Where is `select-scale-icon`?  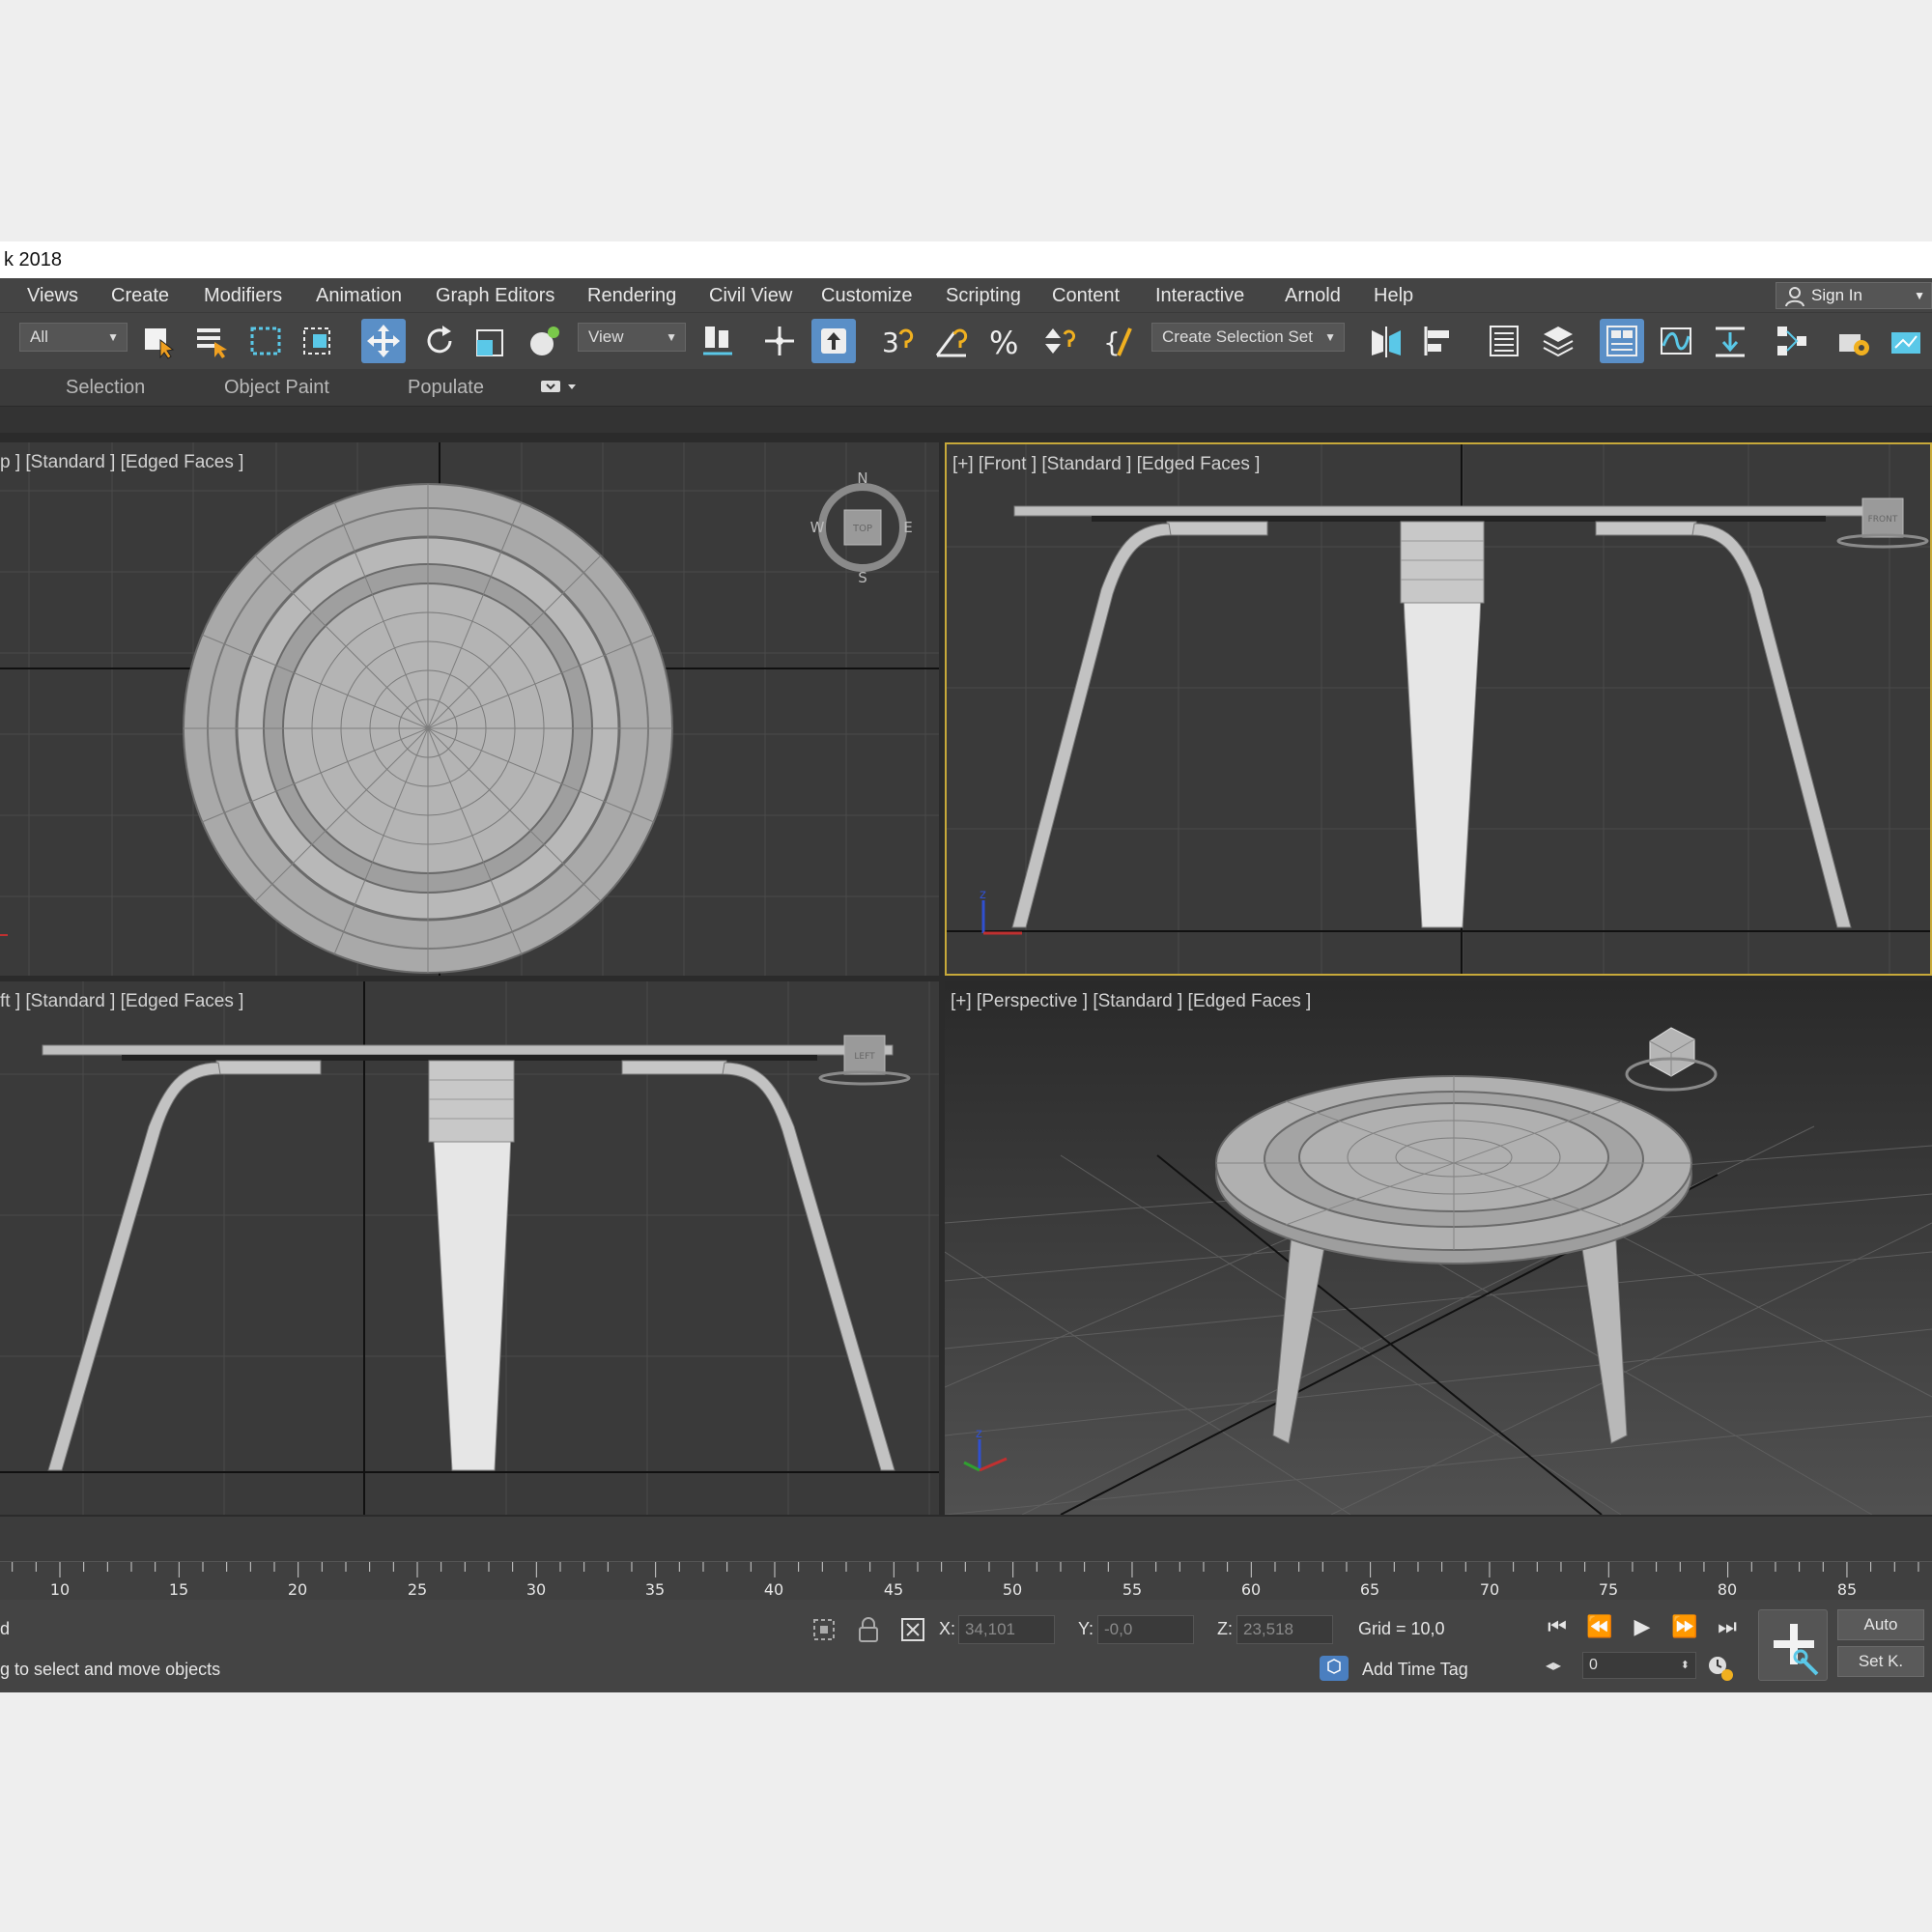 select-scale-icon is located at coordinates (491, 341).